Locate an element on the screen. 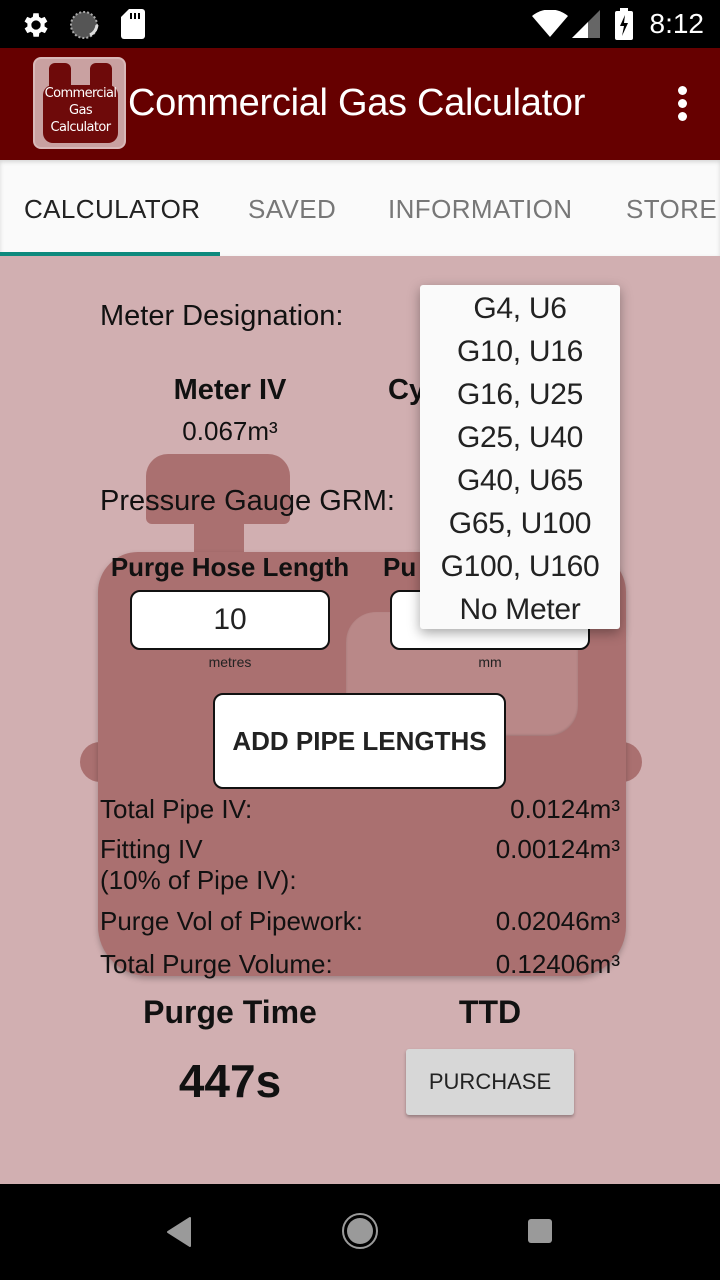  meter-iv-heading: Meter IV is located at coordinates (230, 390).